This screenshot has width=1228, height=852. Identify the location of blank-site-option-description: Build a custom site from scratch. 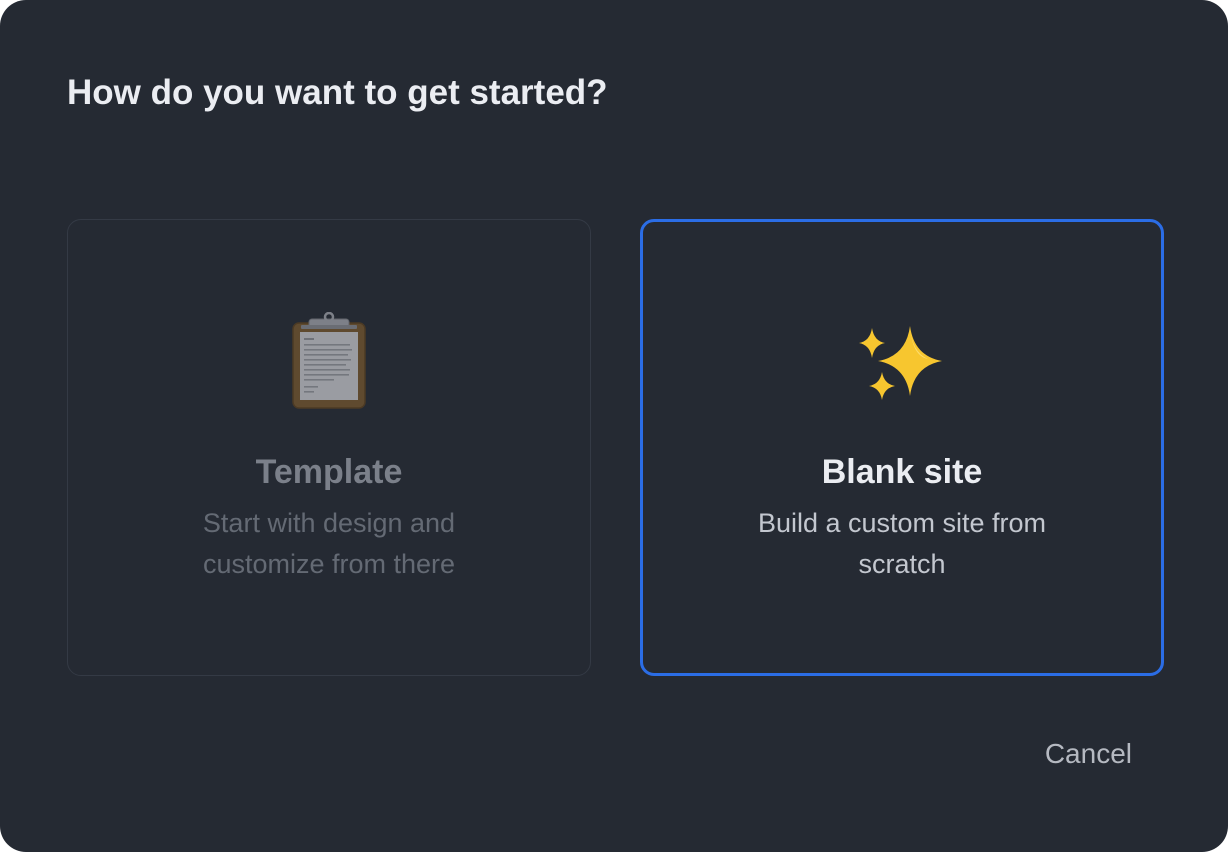
(902, 543).